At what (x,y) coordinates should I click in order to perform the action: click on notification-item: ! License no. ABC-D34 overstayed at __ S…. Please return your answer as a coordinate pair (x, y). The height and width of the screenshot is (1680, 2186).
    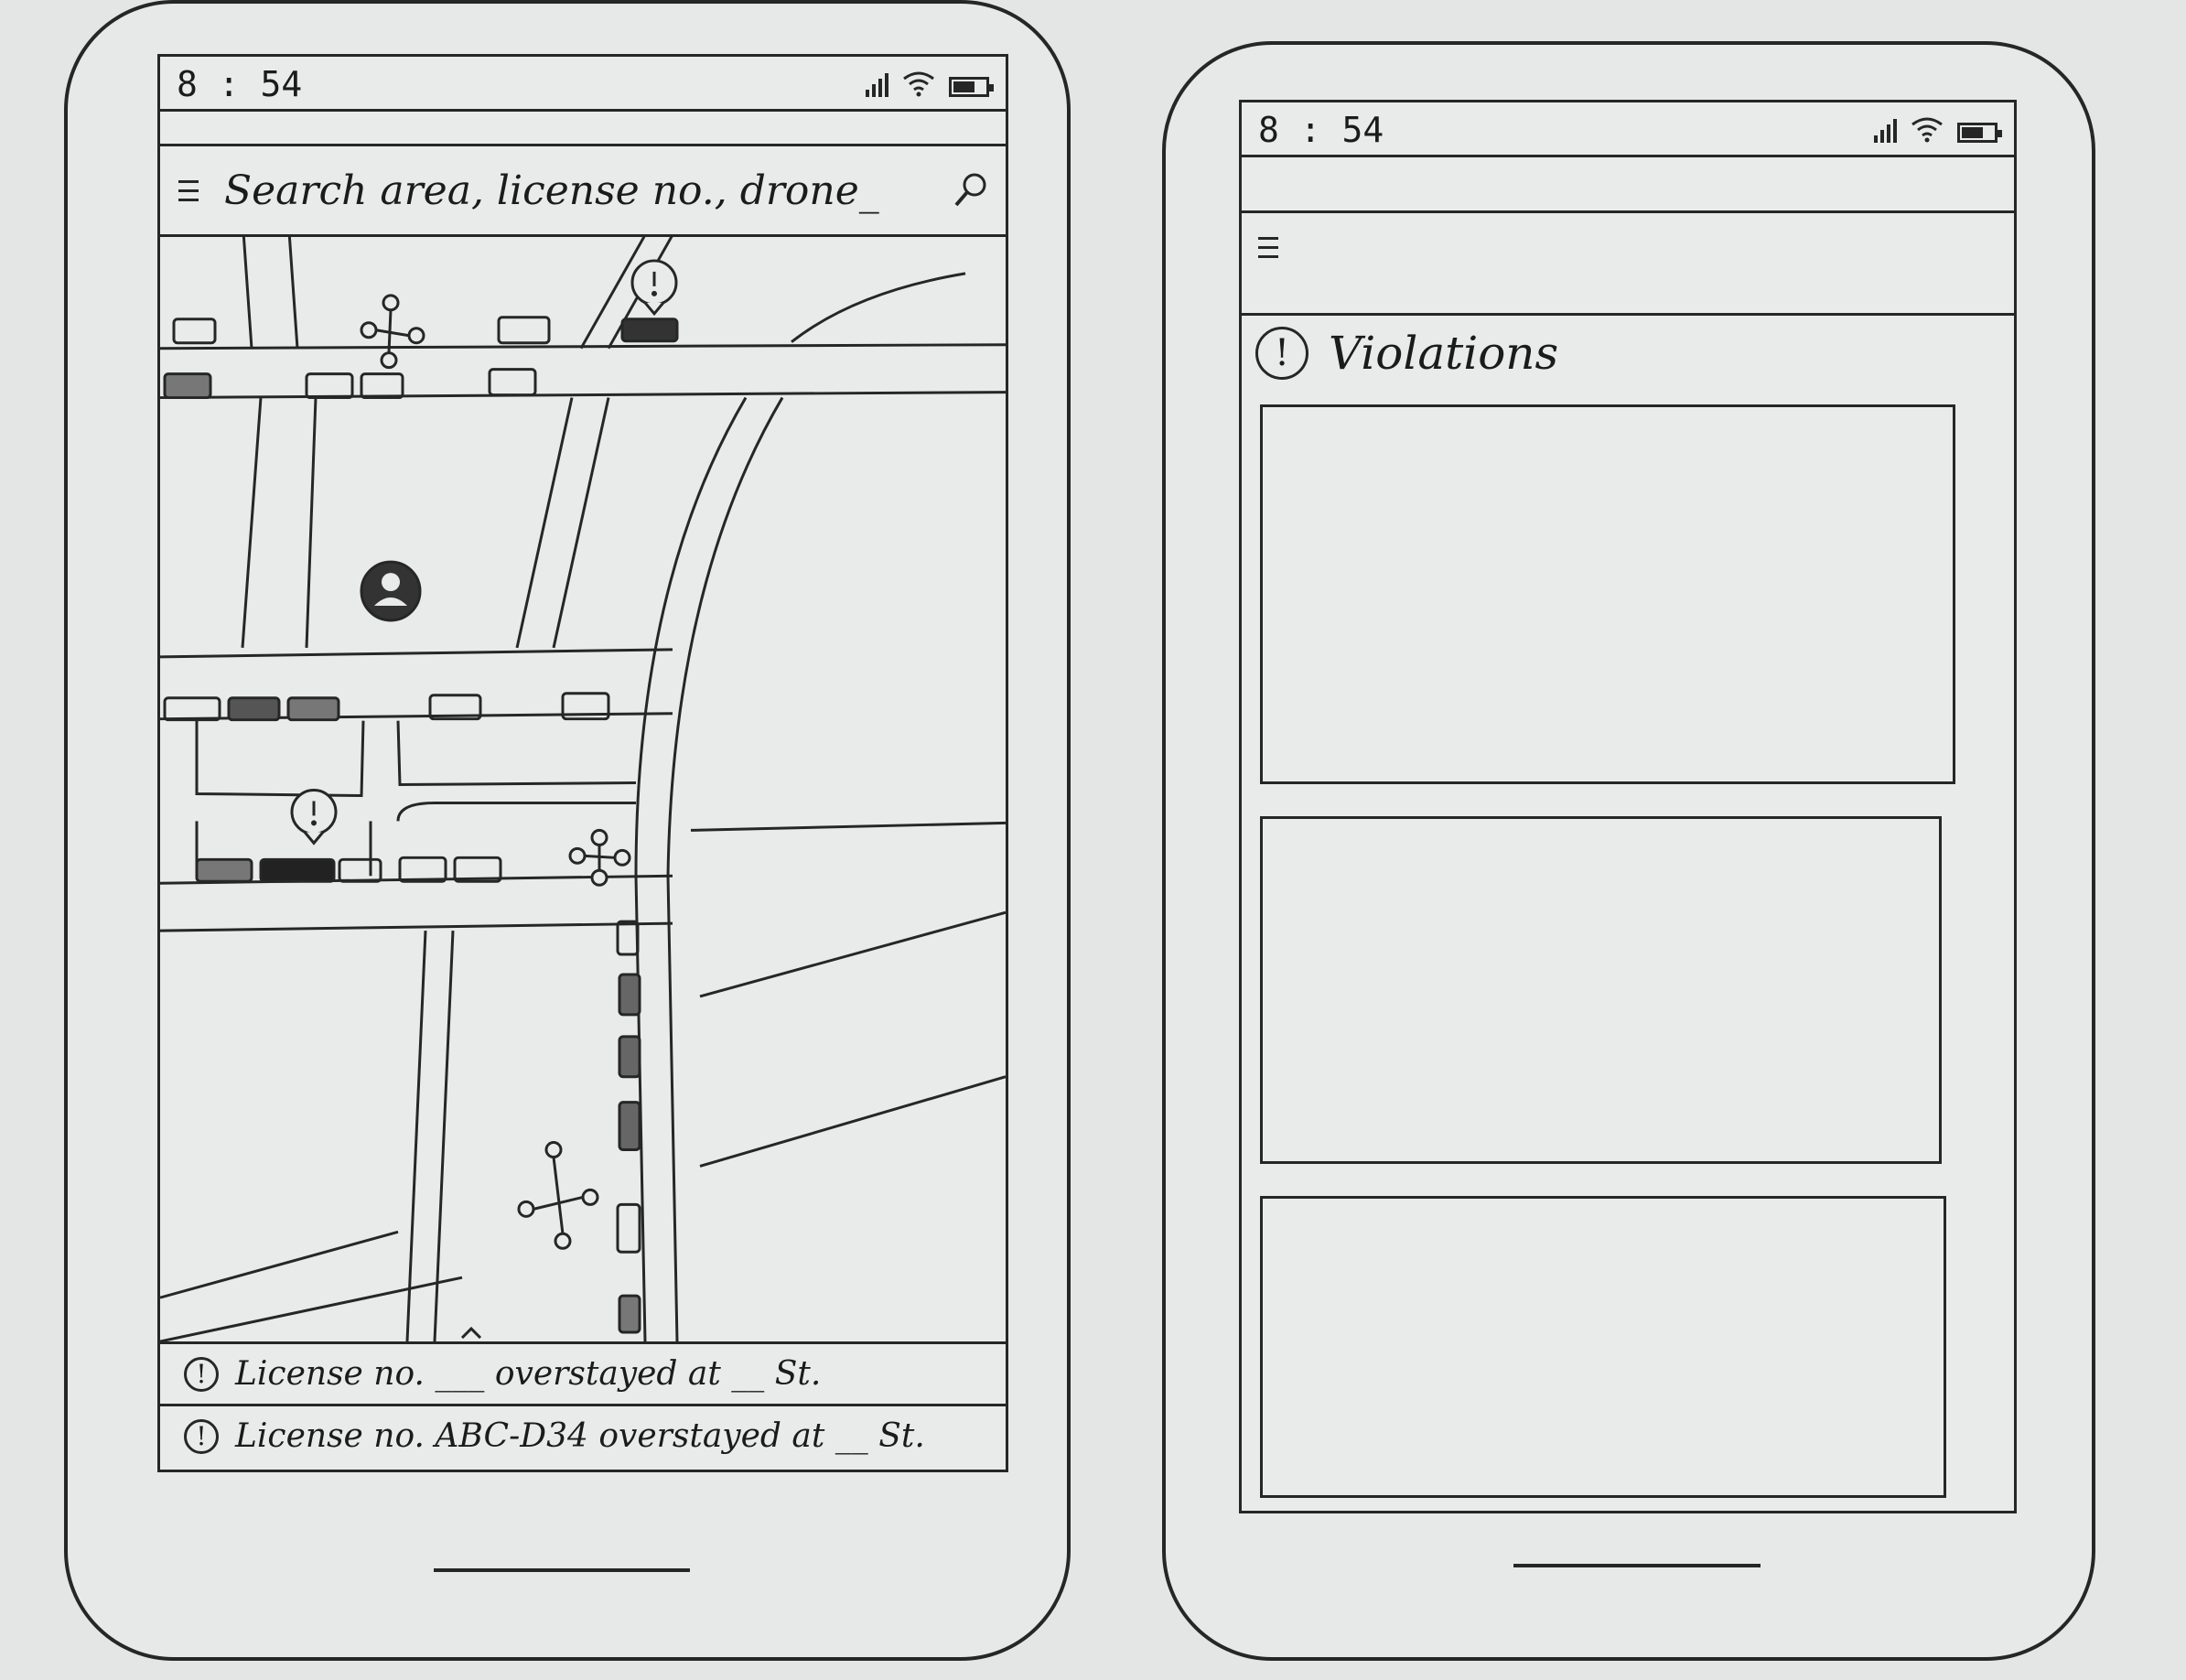
    Looking at the image, I should click on (583, 1435).